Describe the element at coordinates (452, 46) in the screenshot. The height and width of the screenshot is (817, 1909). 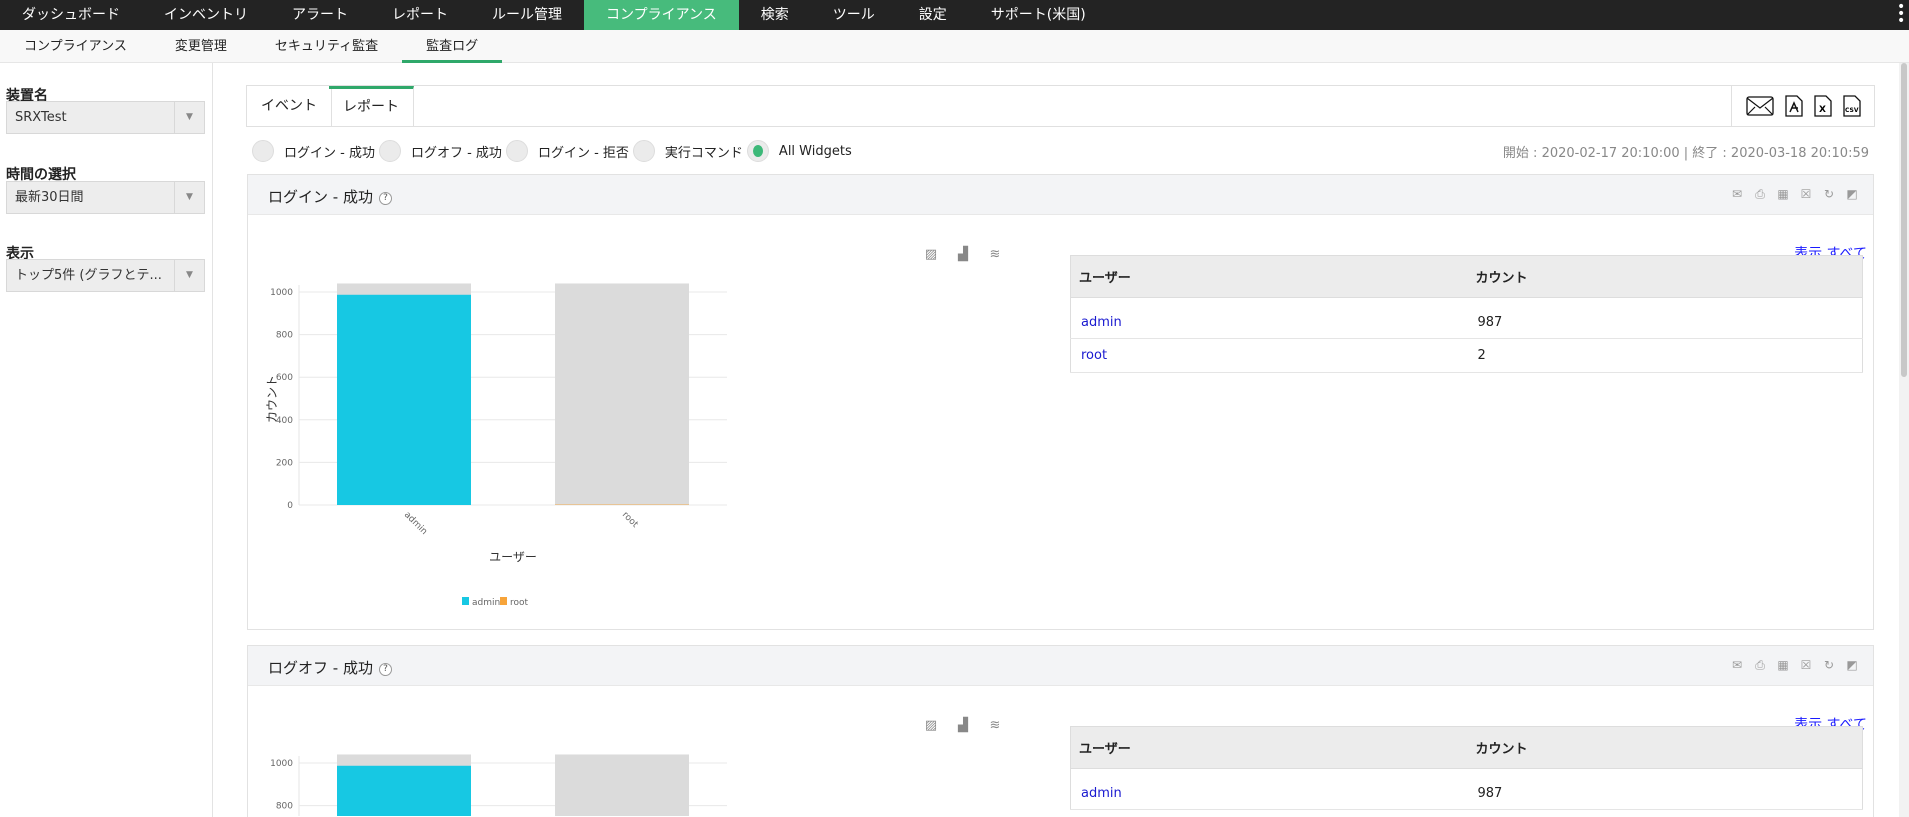
I see `subnav-item: 監査ログ` at that location.